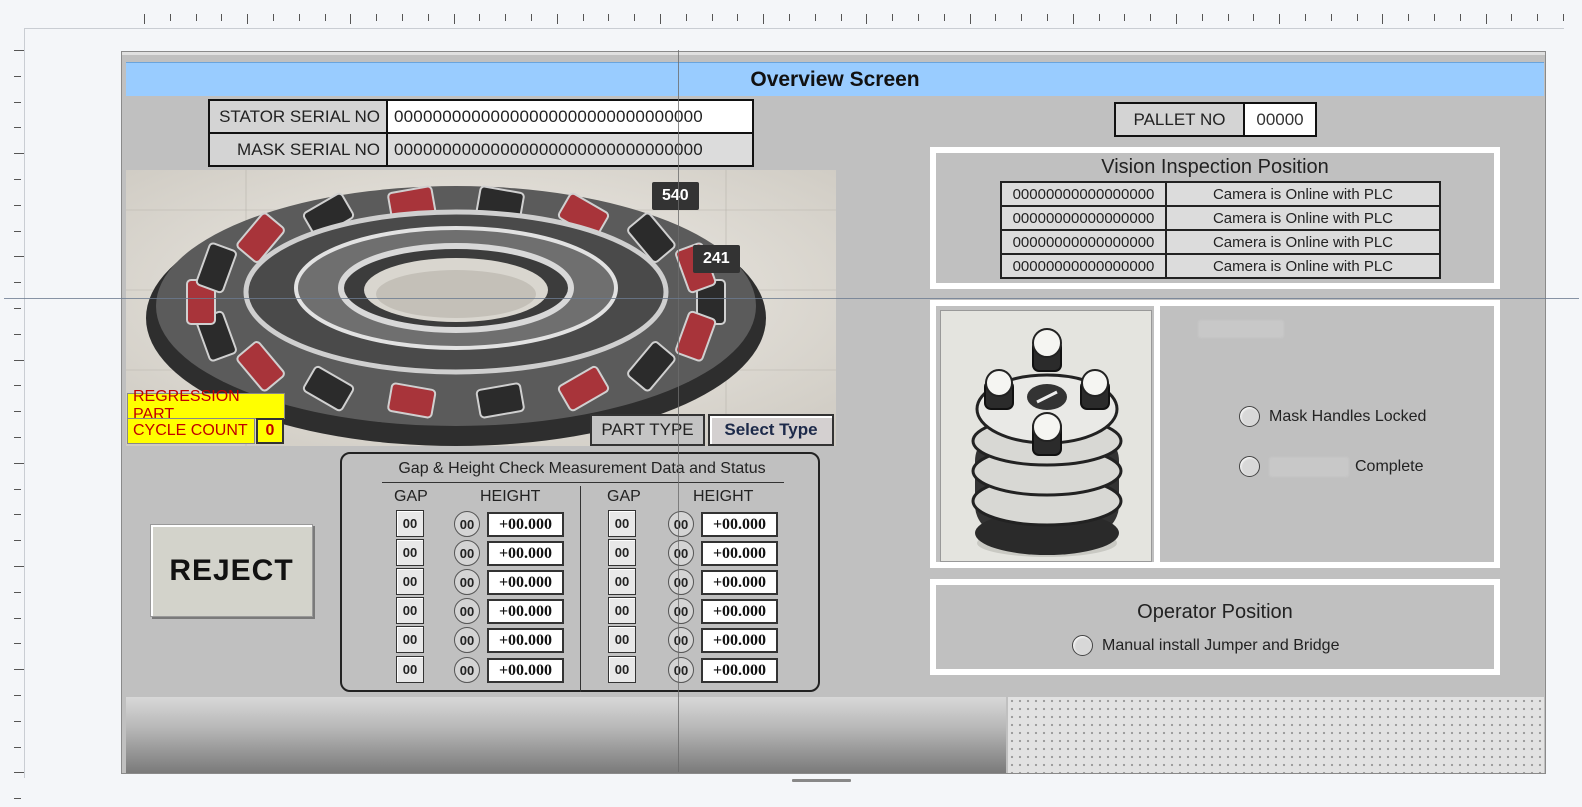 The image size is (1582, 807). Describe the element at coordinates (1046, 436) in the screenshot. I see `mask-fixture-image` at that location.